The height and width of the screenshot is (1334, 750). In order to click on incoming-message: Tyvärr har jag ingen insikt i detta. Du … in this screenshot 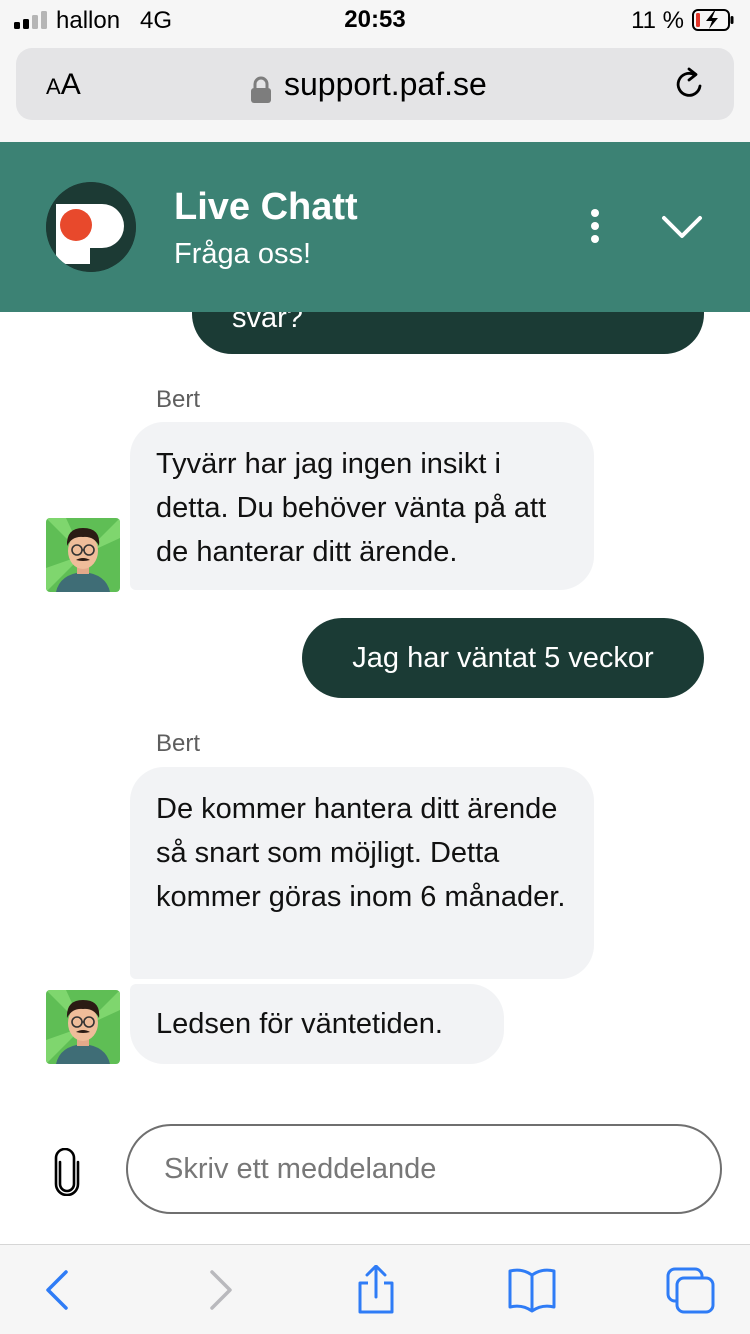, I will do `click(362, 506)`.